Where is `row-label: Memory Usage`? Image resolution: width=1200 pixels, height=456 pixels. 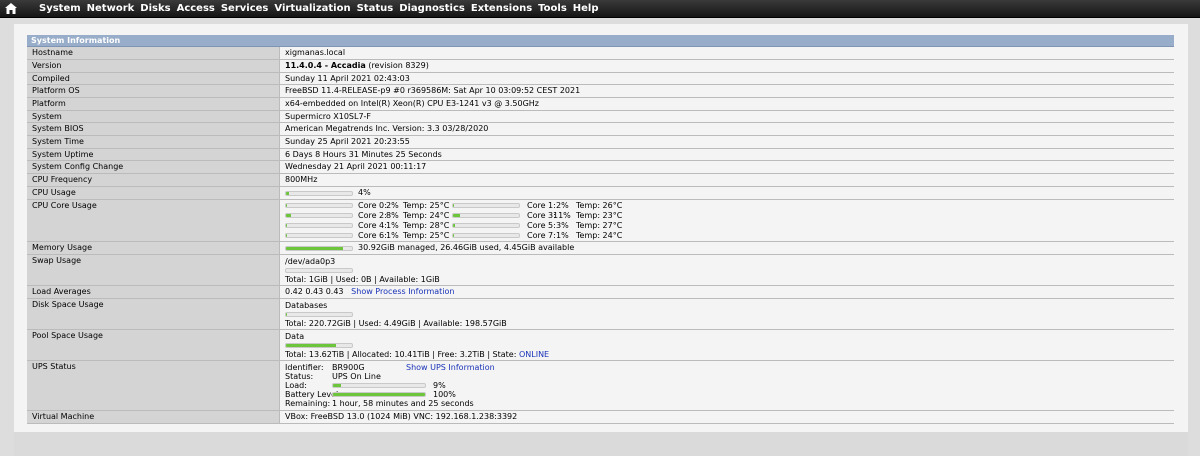 row-label: Memory Usage is located at coordinates (153, 248).